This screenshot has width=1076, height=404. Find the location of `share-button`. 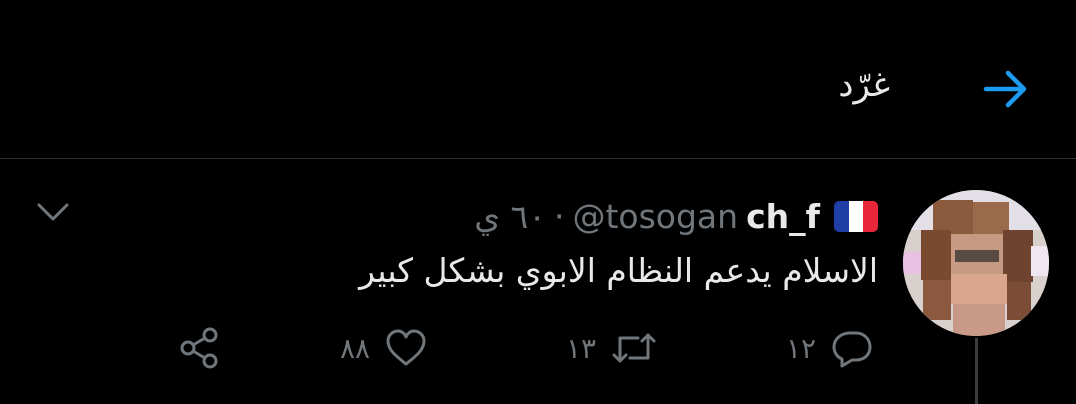

share-button is located at coordinates (200, 348).